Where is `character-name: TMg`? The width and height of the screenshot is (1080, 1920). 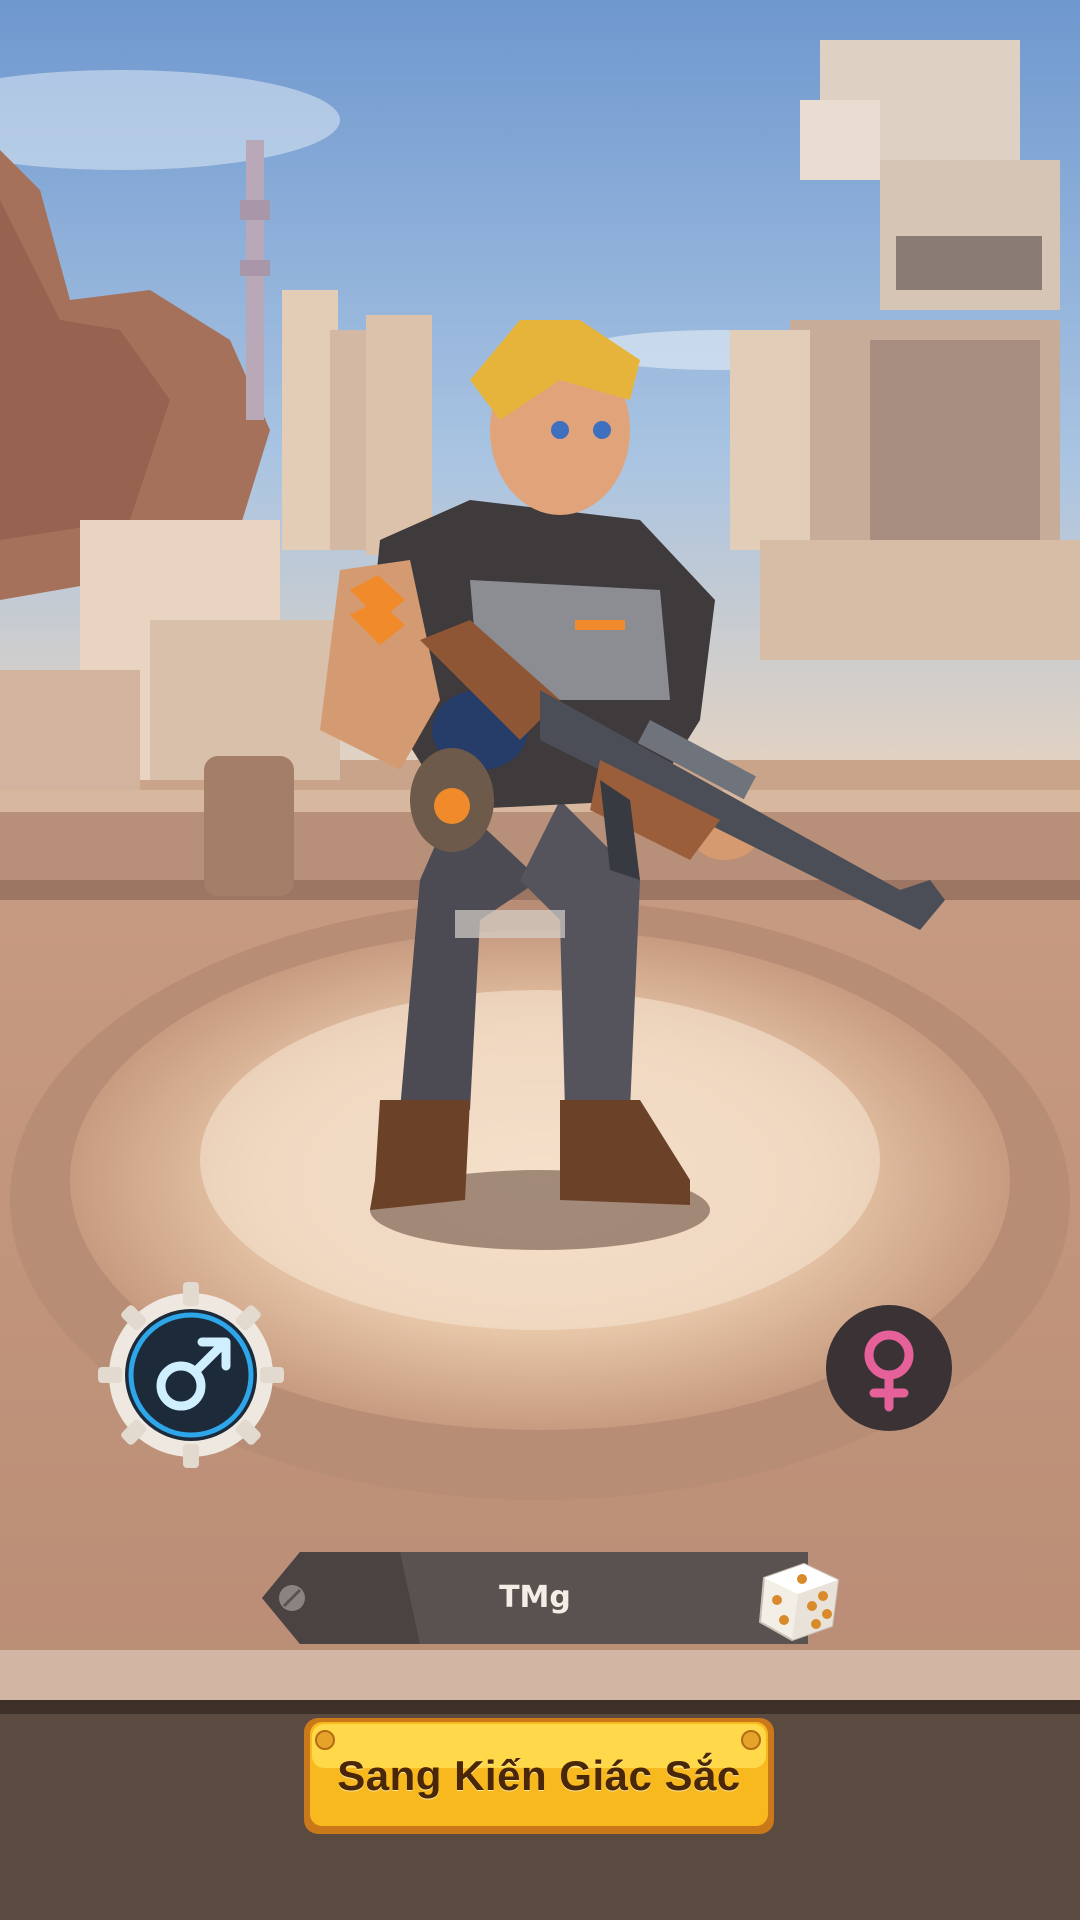 character-name: TMg is located at coordinates (535, 1597).